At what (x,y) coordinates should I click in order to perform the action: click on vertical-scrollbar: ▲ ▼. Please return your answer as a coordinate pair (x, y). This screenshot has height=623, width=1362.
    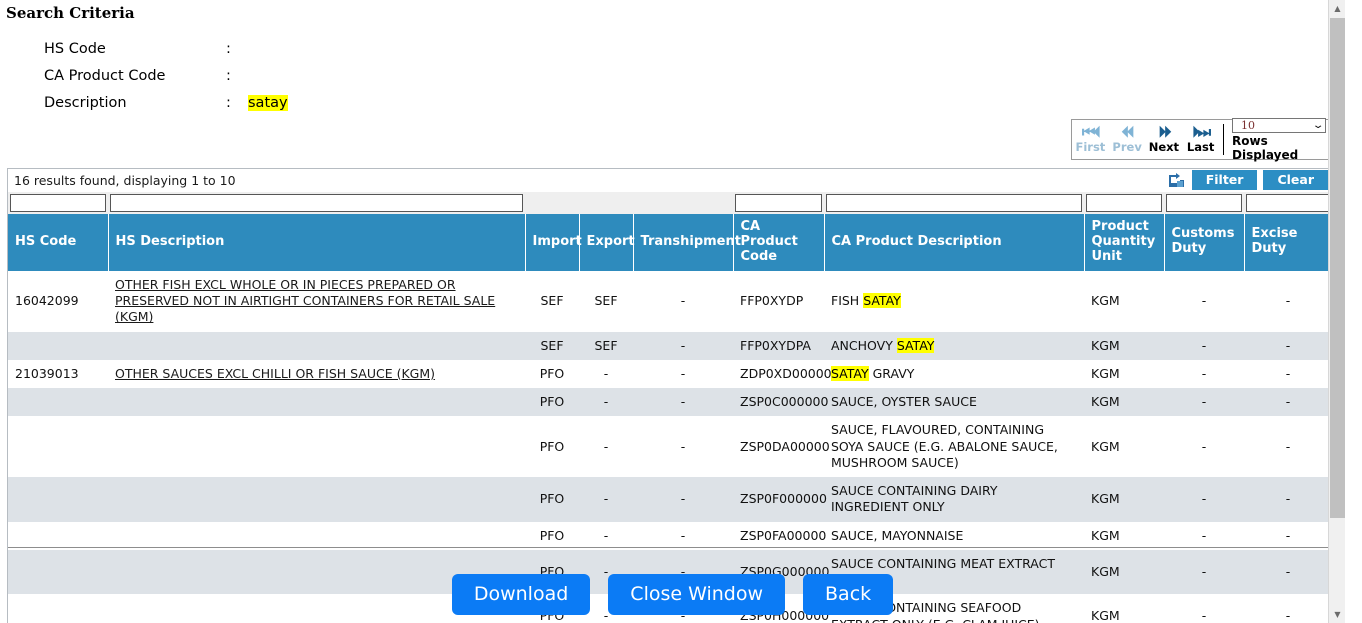
    Looking at the image, I should click on (1336, 311).